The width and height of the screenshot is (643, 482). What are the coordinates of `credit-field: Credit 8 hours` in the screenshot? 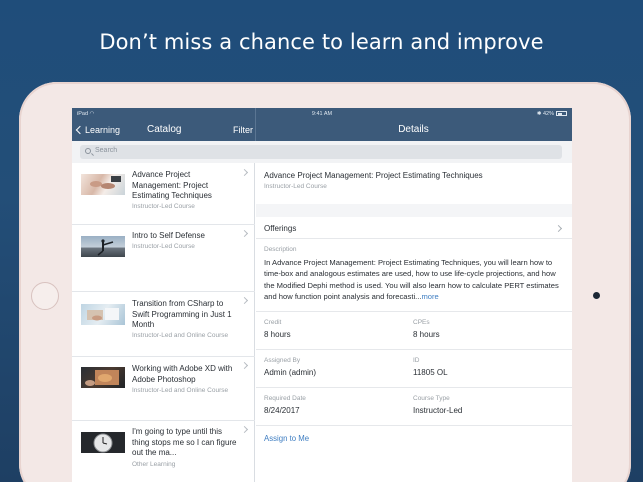 It's located at (277, 329).